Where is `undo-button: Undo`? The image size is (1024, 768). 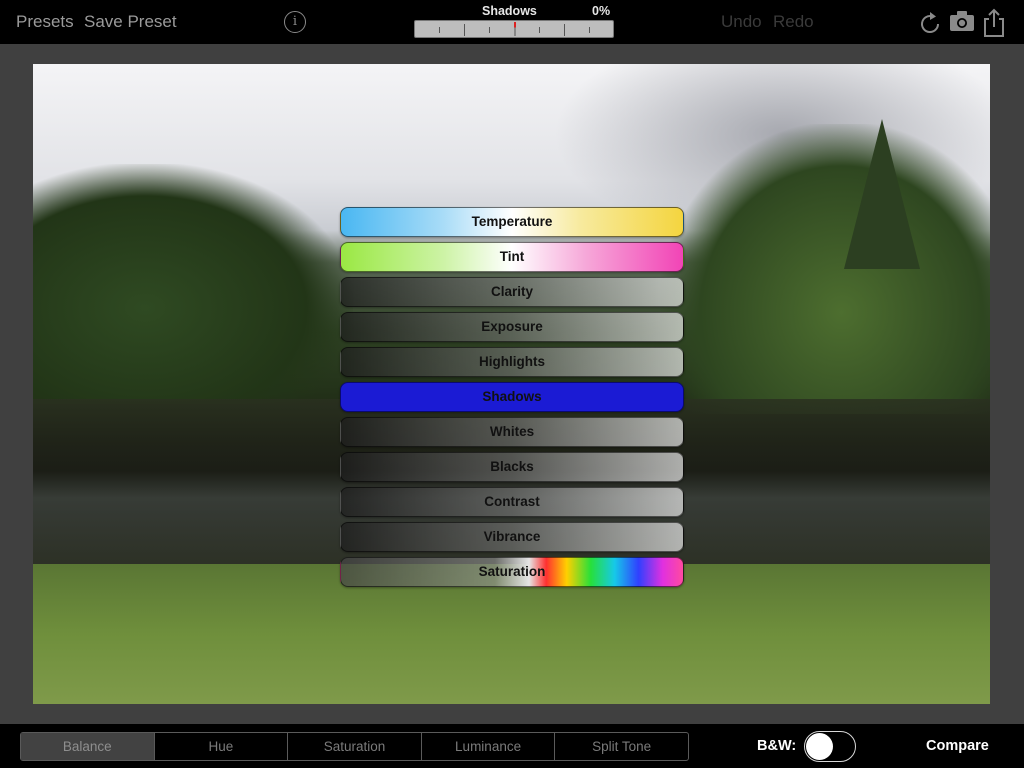
undo-button: Undo is located at coordinates (741, 22).